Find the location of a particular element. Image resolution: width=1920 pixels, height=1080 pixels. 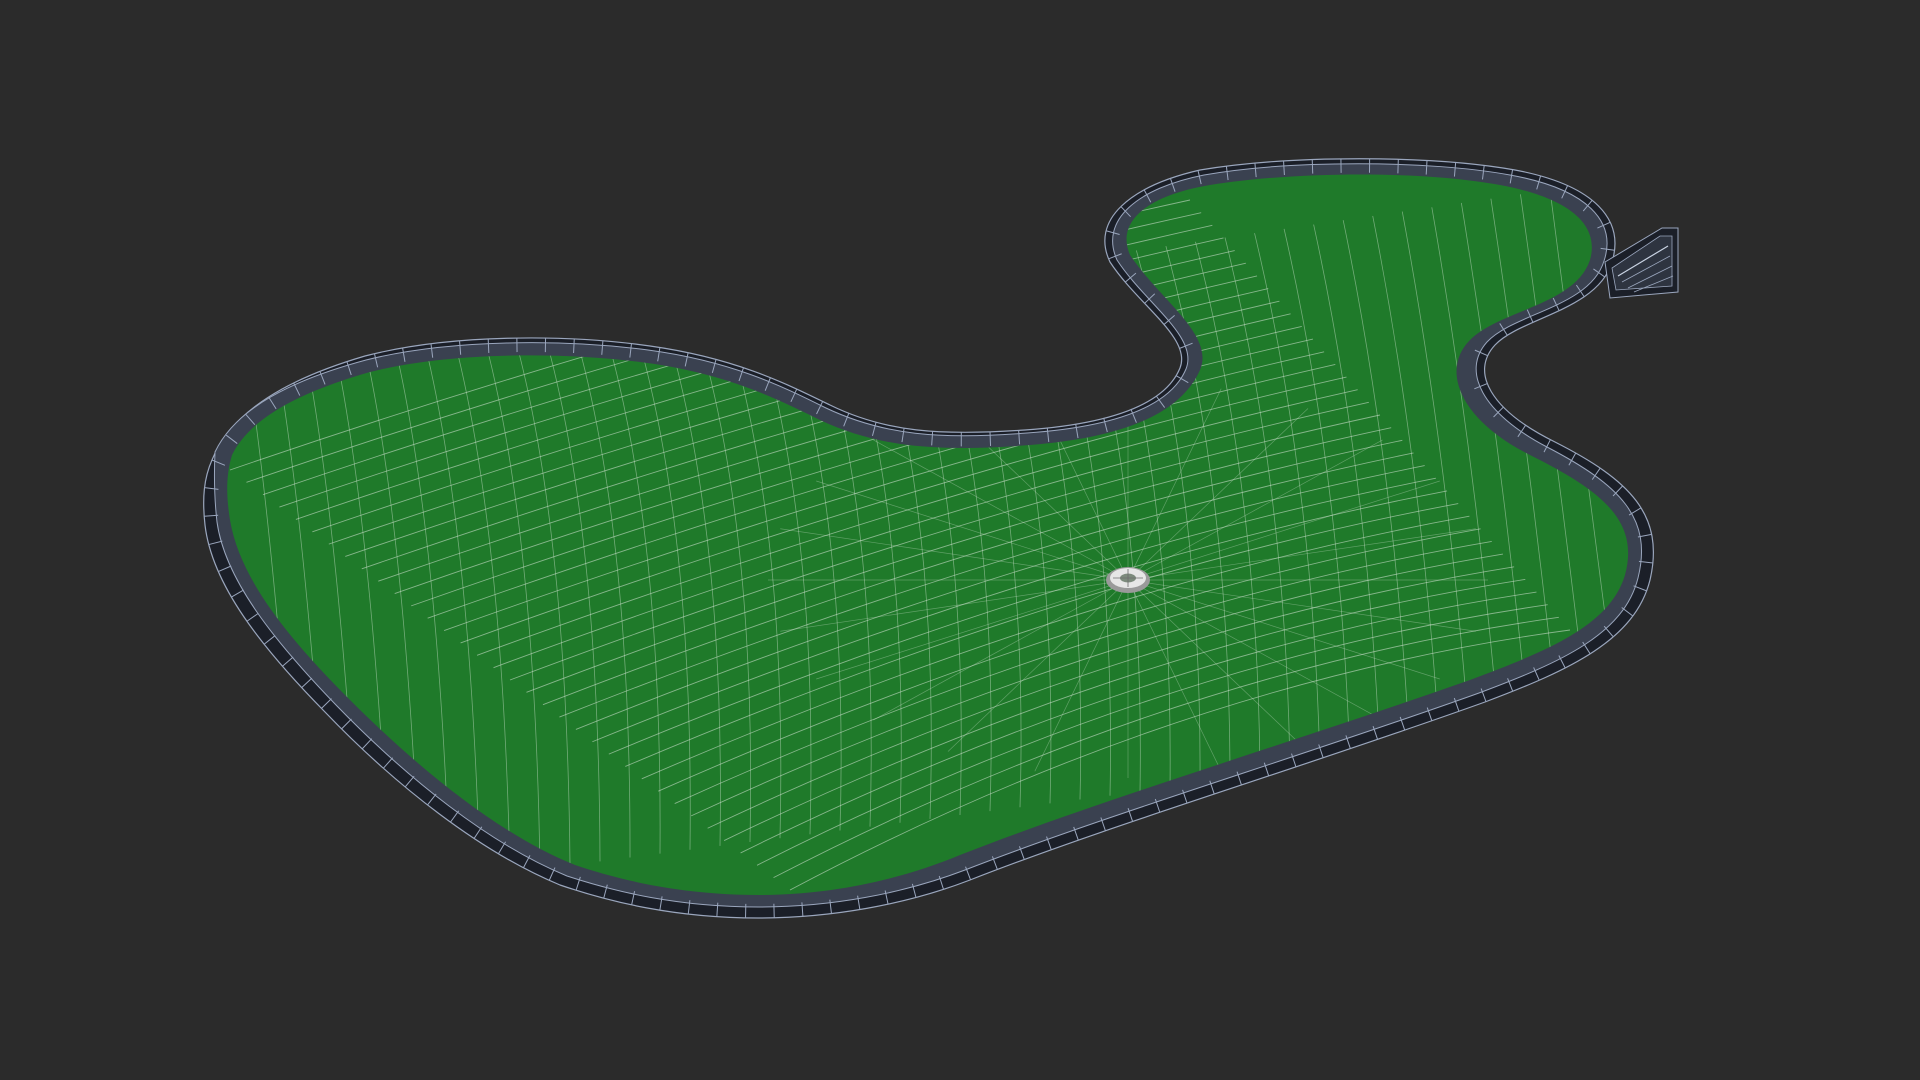

tee-ramp is located at coordinates (1641, 263).